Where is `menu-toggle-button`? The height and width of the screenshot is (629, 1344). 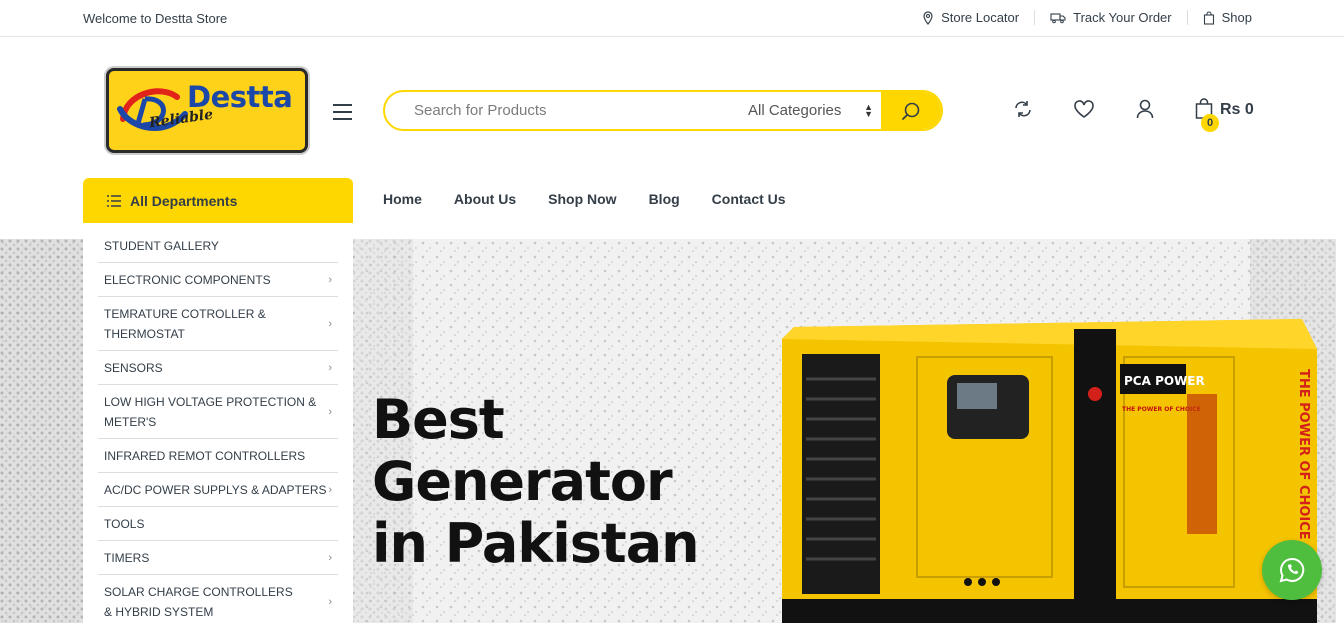
menu-toggle-button is located at coordinates (342, 114).